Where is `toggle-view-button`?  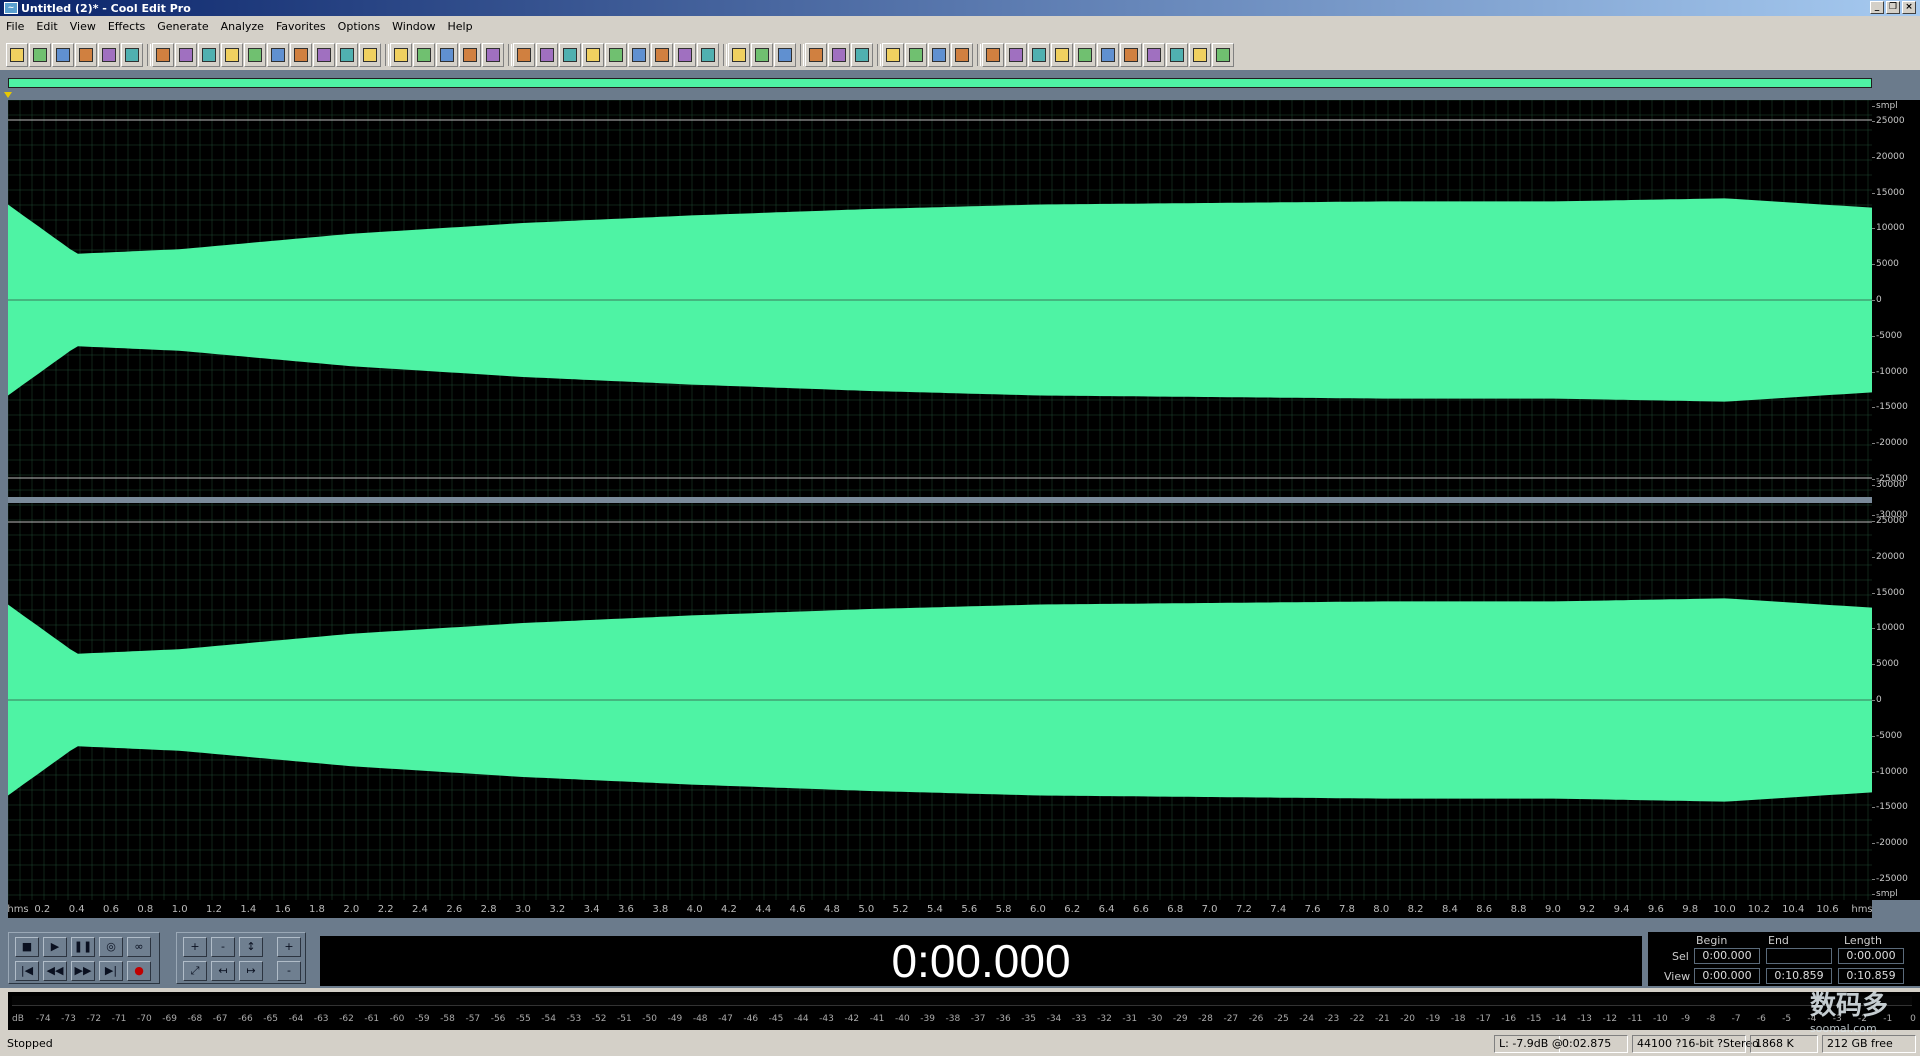
toggle-view-button is located at coordinates (17, 55).